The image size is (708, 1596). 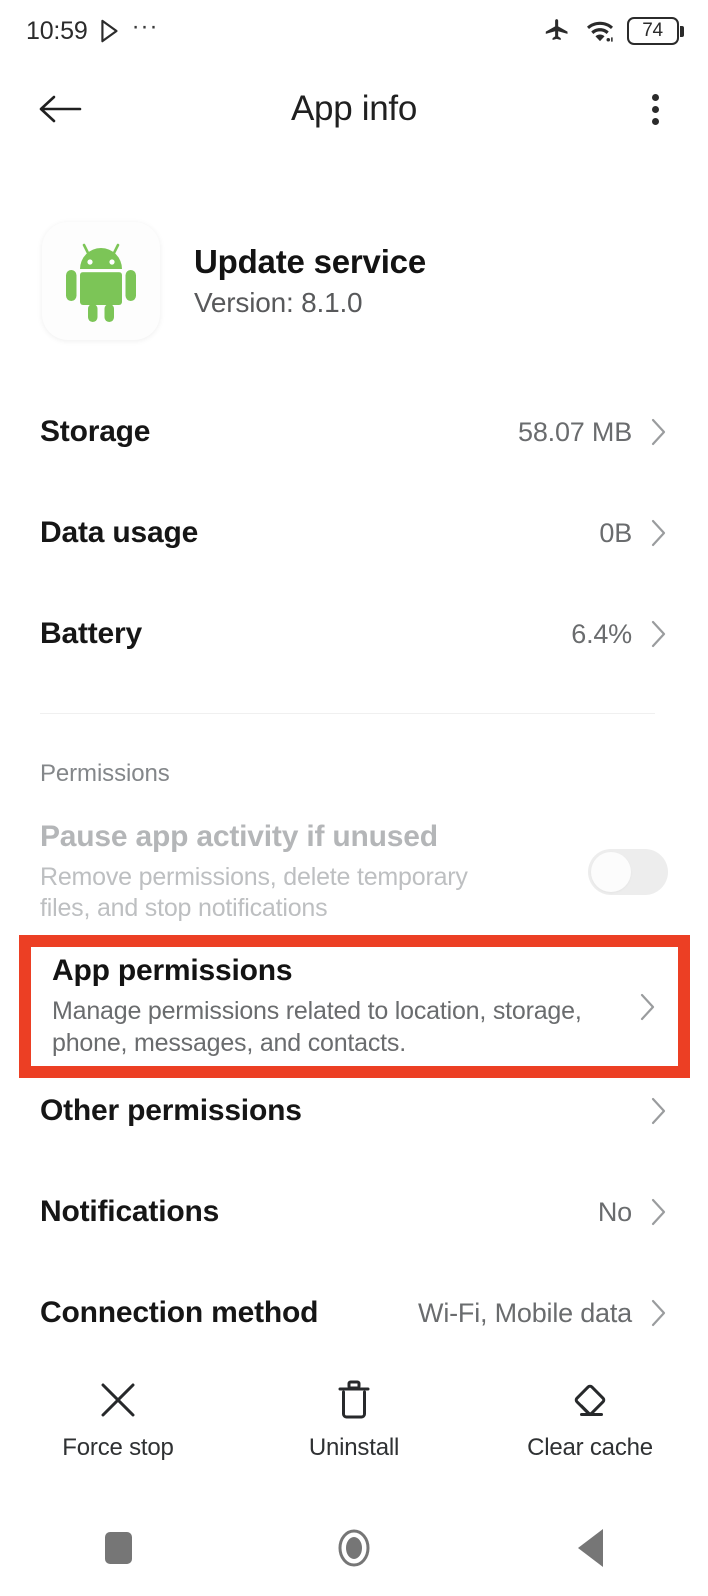 What do you see at coordinates (590, 1447) in the screenshot?
I see `action-label: Clear cache` at bounding box center [590, 1447].